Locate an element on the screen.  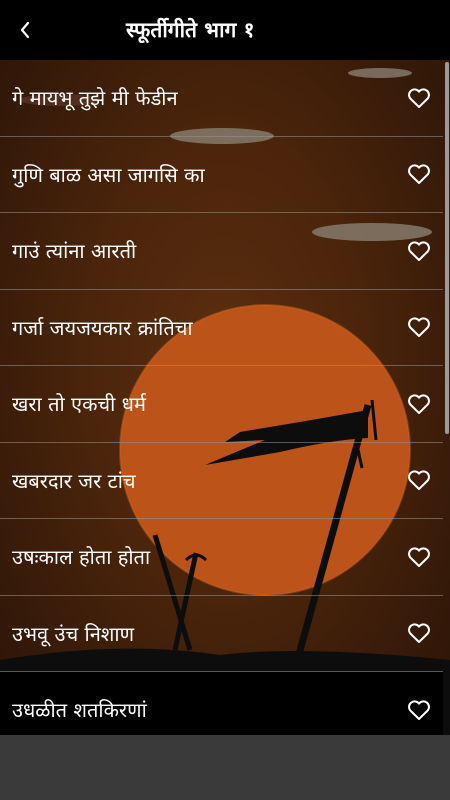
app-bar: स्फूर्तीगीते भाग १ is located at coordinates (225, 30).